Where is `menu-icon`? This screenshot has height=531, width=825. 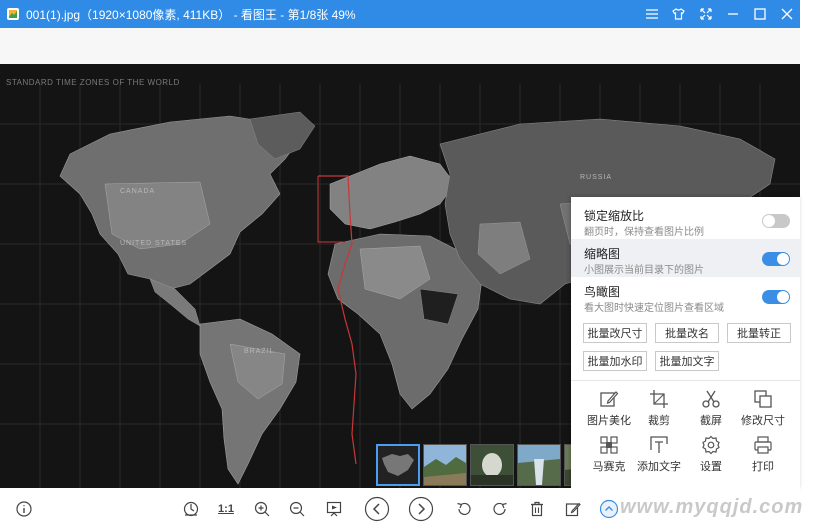 menu-icon is located at coordinates (651, 14).